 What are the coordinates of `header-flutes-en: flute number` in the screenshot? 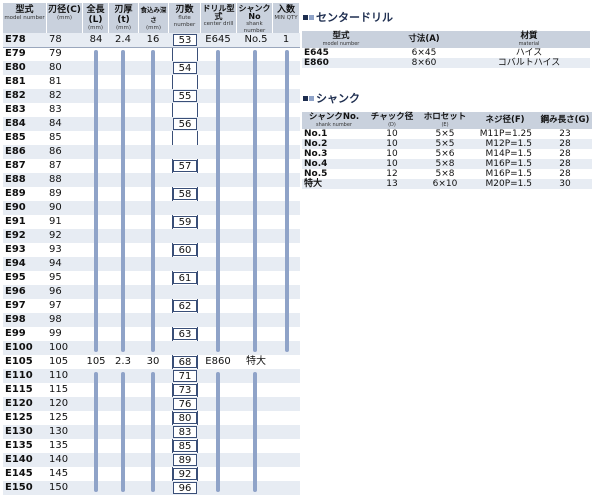 It's located at (184, 21).